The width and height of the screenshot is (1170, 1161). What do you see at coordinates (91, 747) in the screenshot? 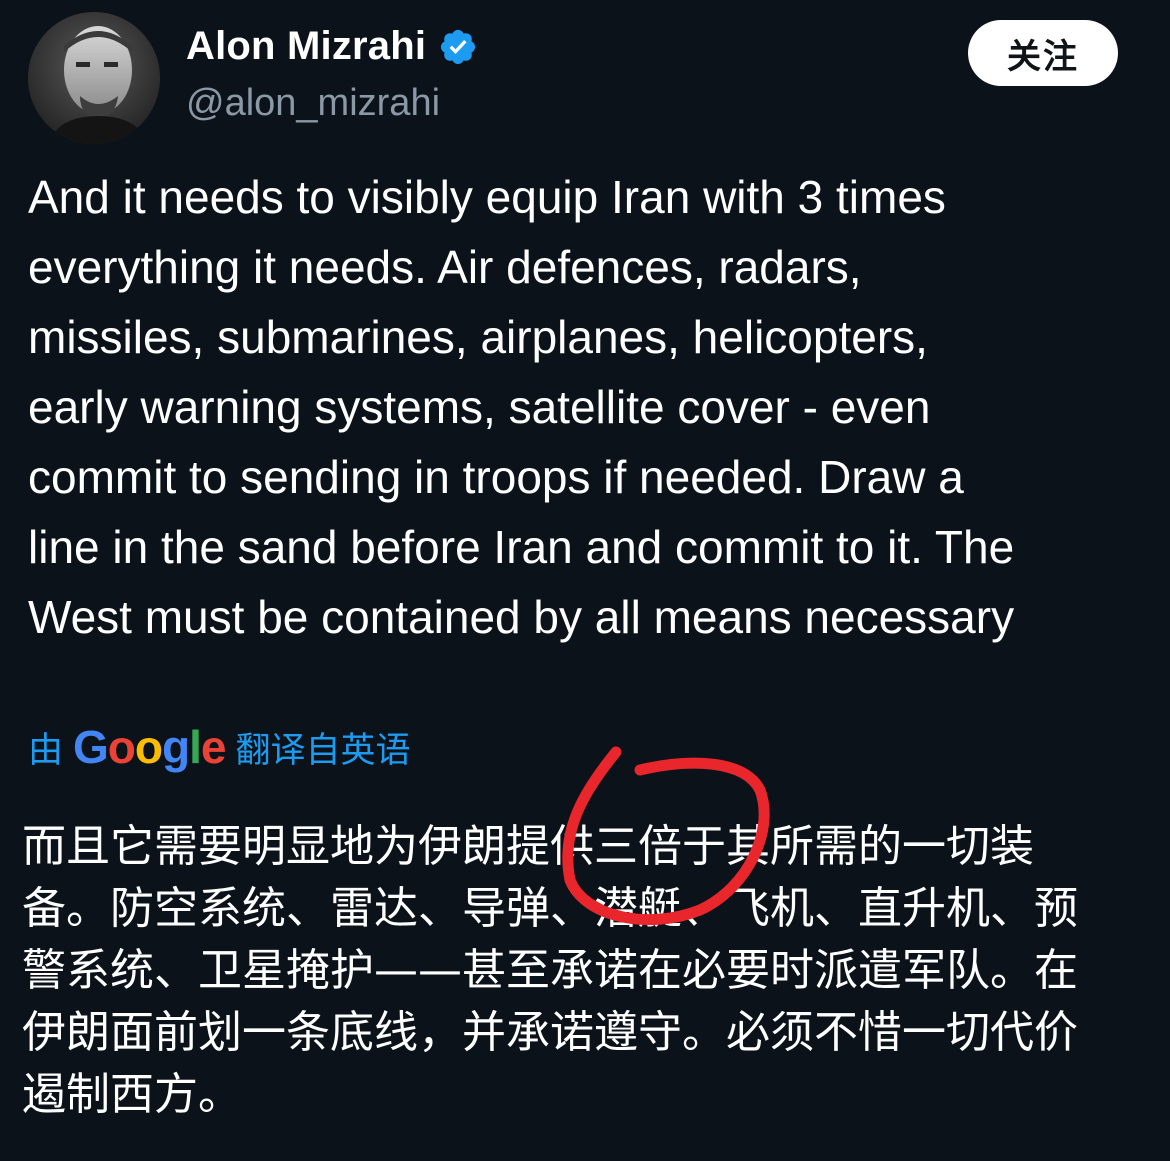
I see `google-logo-letter: G` at bounding box center [91, 747].